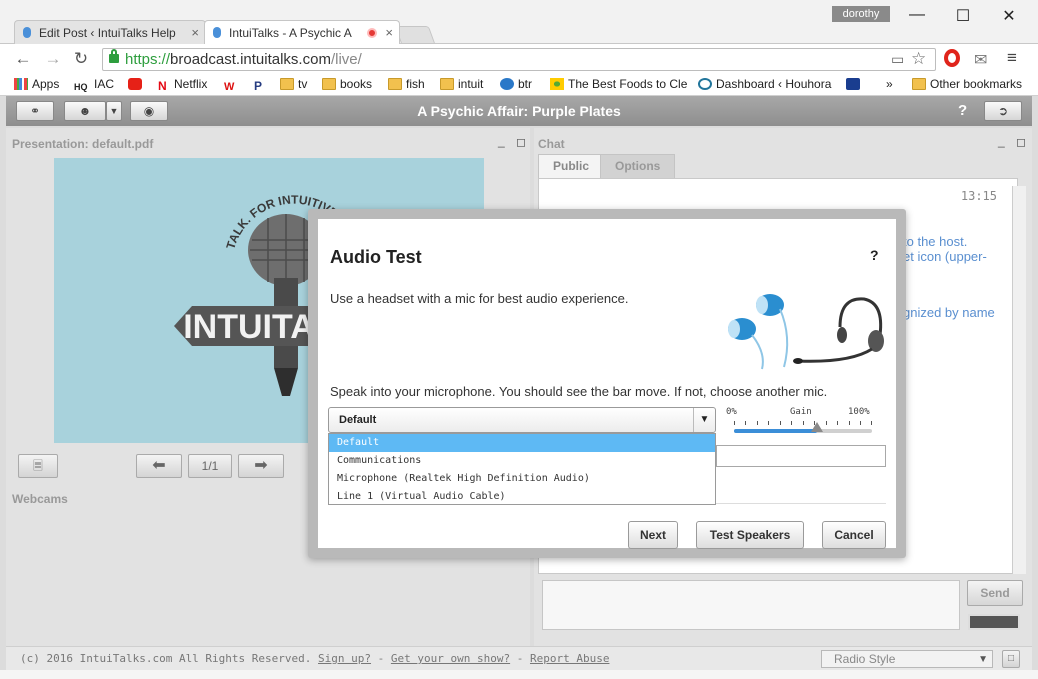  Describe the element at coordinates (114, 56) in the screenshot. I see `lock-icon` at that location.